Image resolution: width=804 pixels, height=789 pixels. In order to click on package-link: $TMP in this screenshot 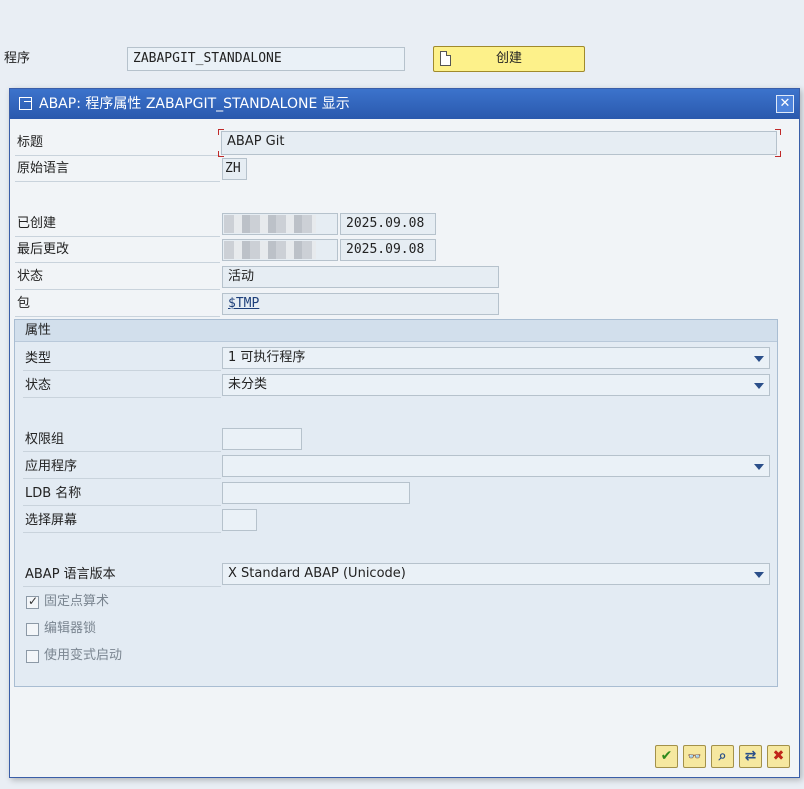, I will do `click(360, 304)`.